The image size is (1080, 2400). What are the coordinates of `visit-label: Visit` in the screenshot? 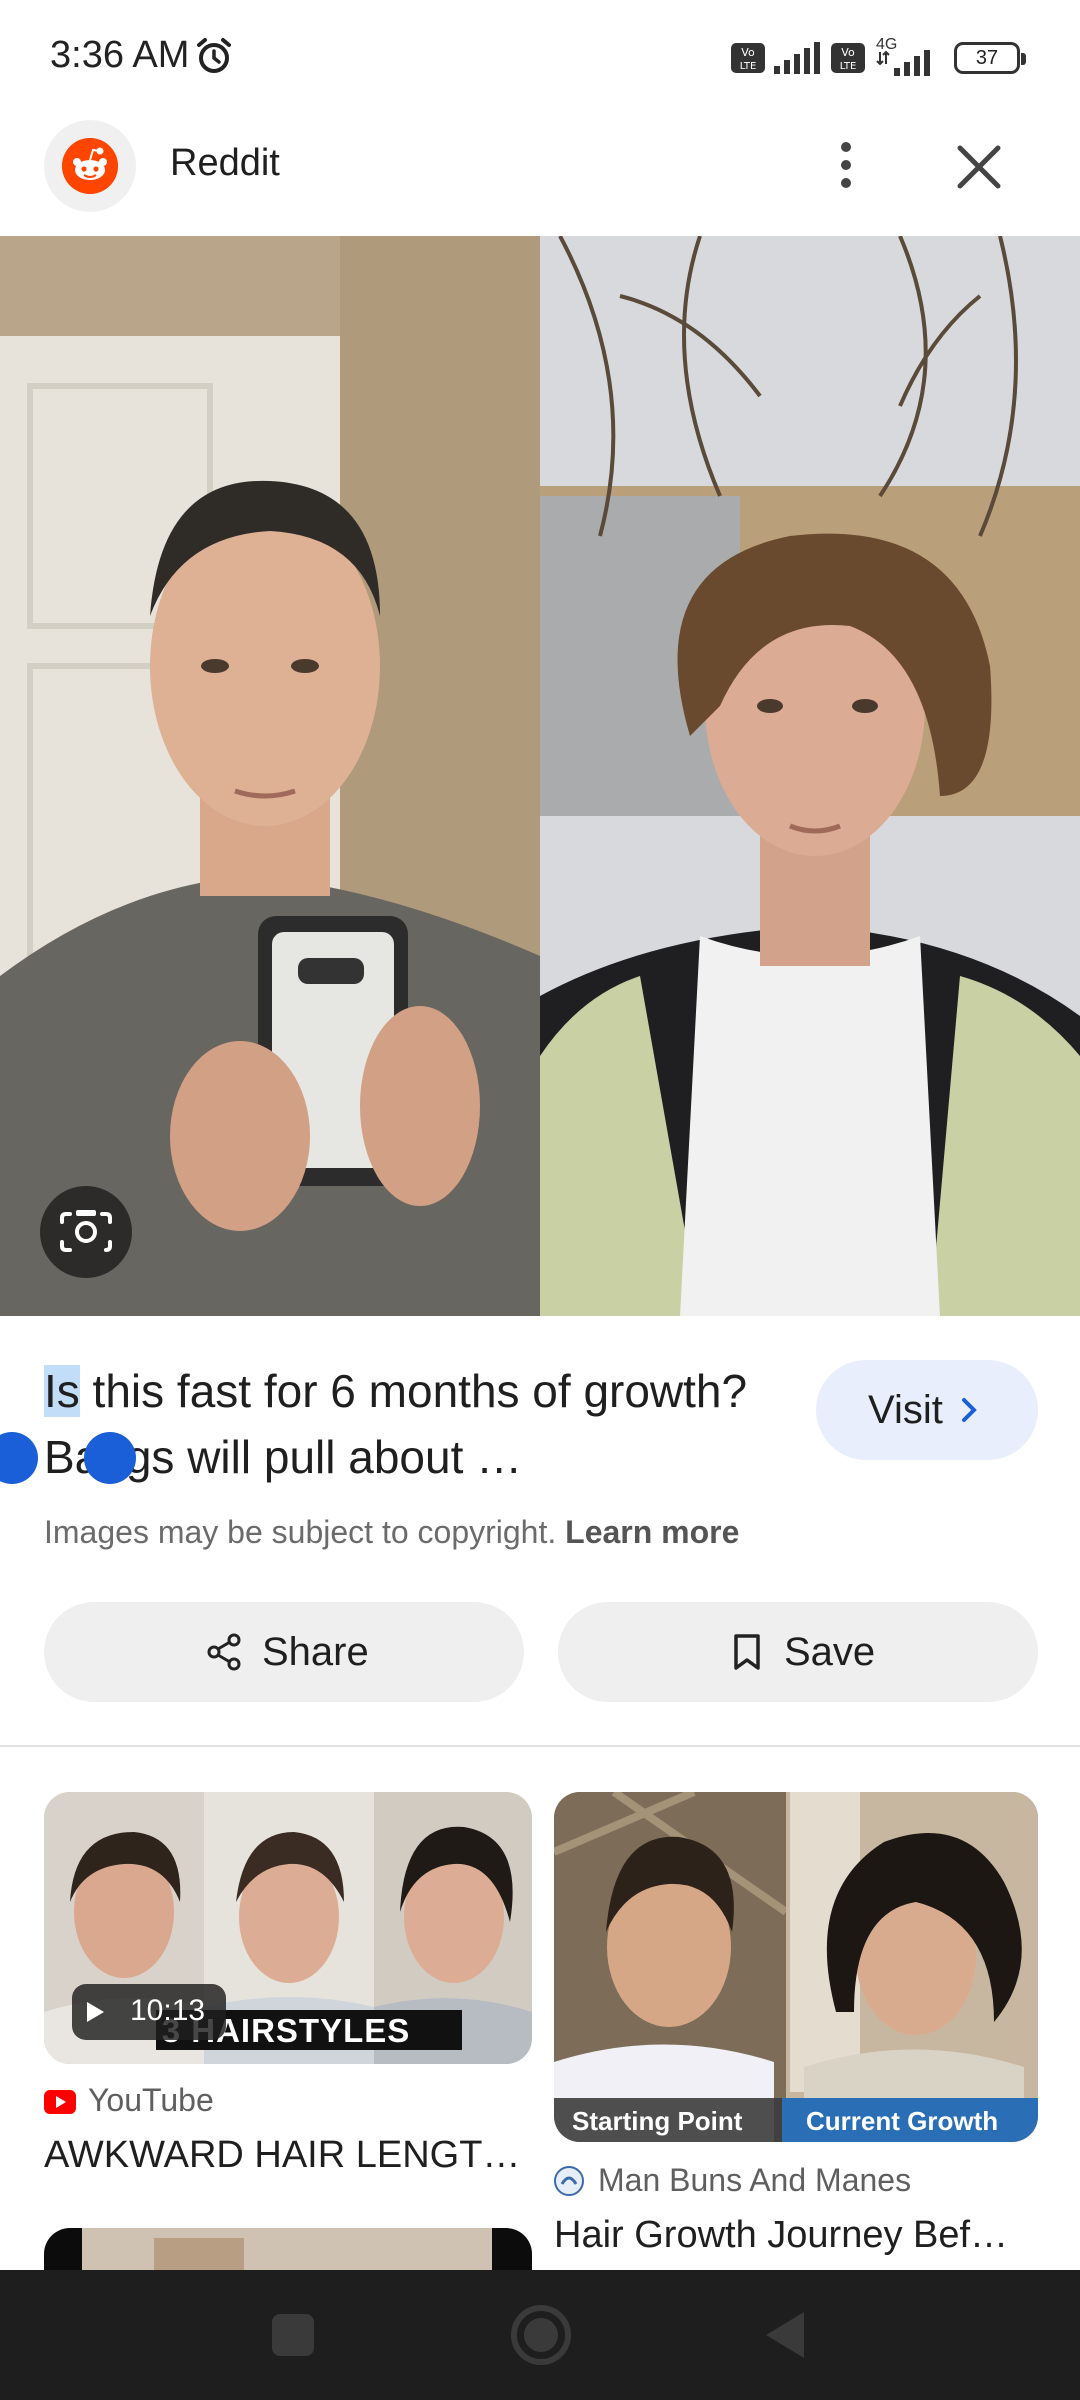 It's located at (905, 1409).